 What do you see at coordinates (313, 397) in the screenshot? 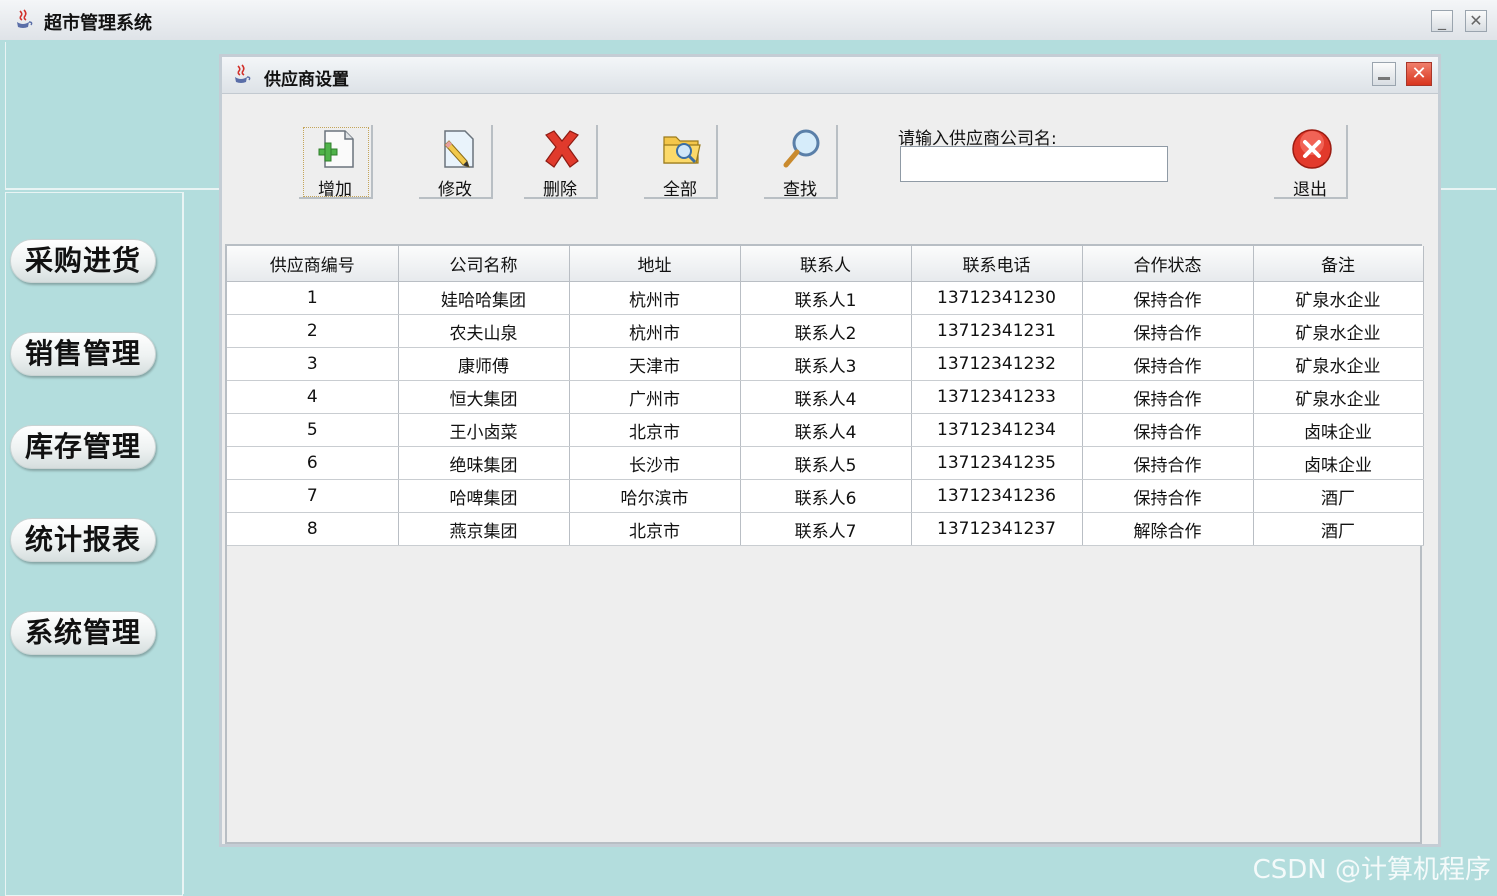
I see `table-cell: 4` at bounding box center [313, 397].